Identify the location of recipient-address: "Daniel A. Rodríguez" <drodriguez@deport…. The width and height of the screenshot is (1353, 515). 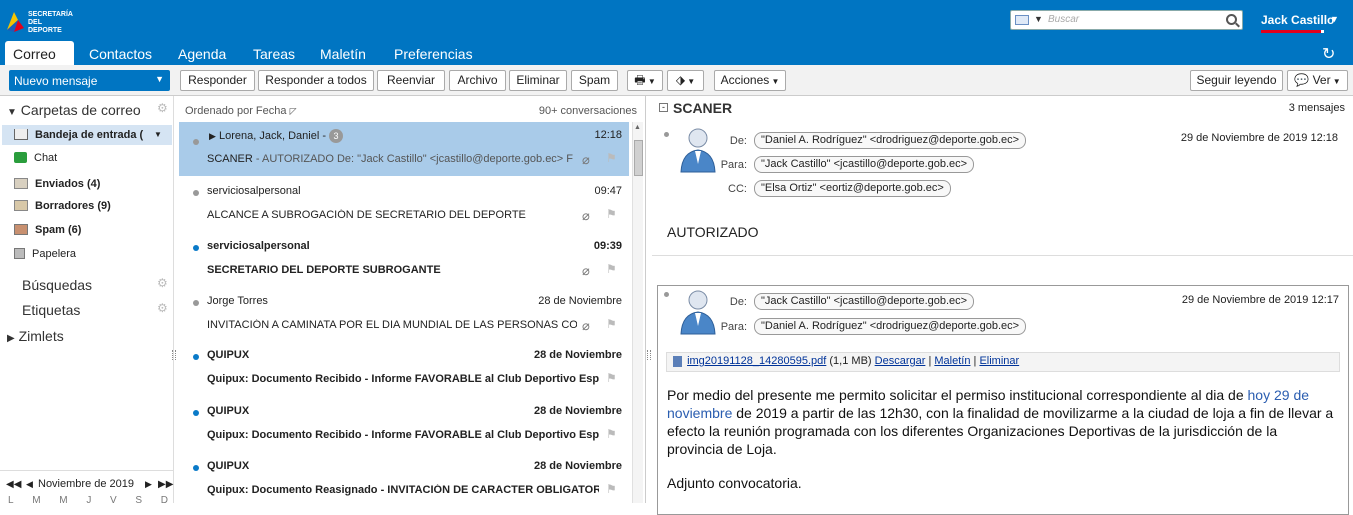
(890, 326).